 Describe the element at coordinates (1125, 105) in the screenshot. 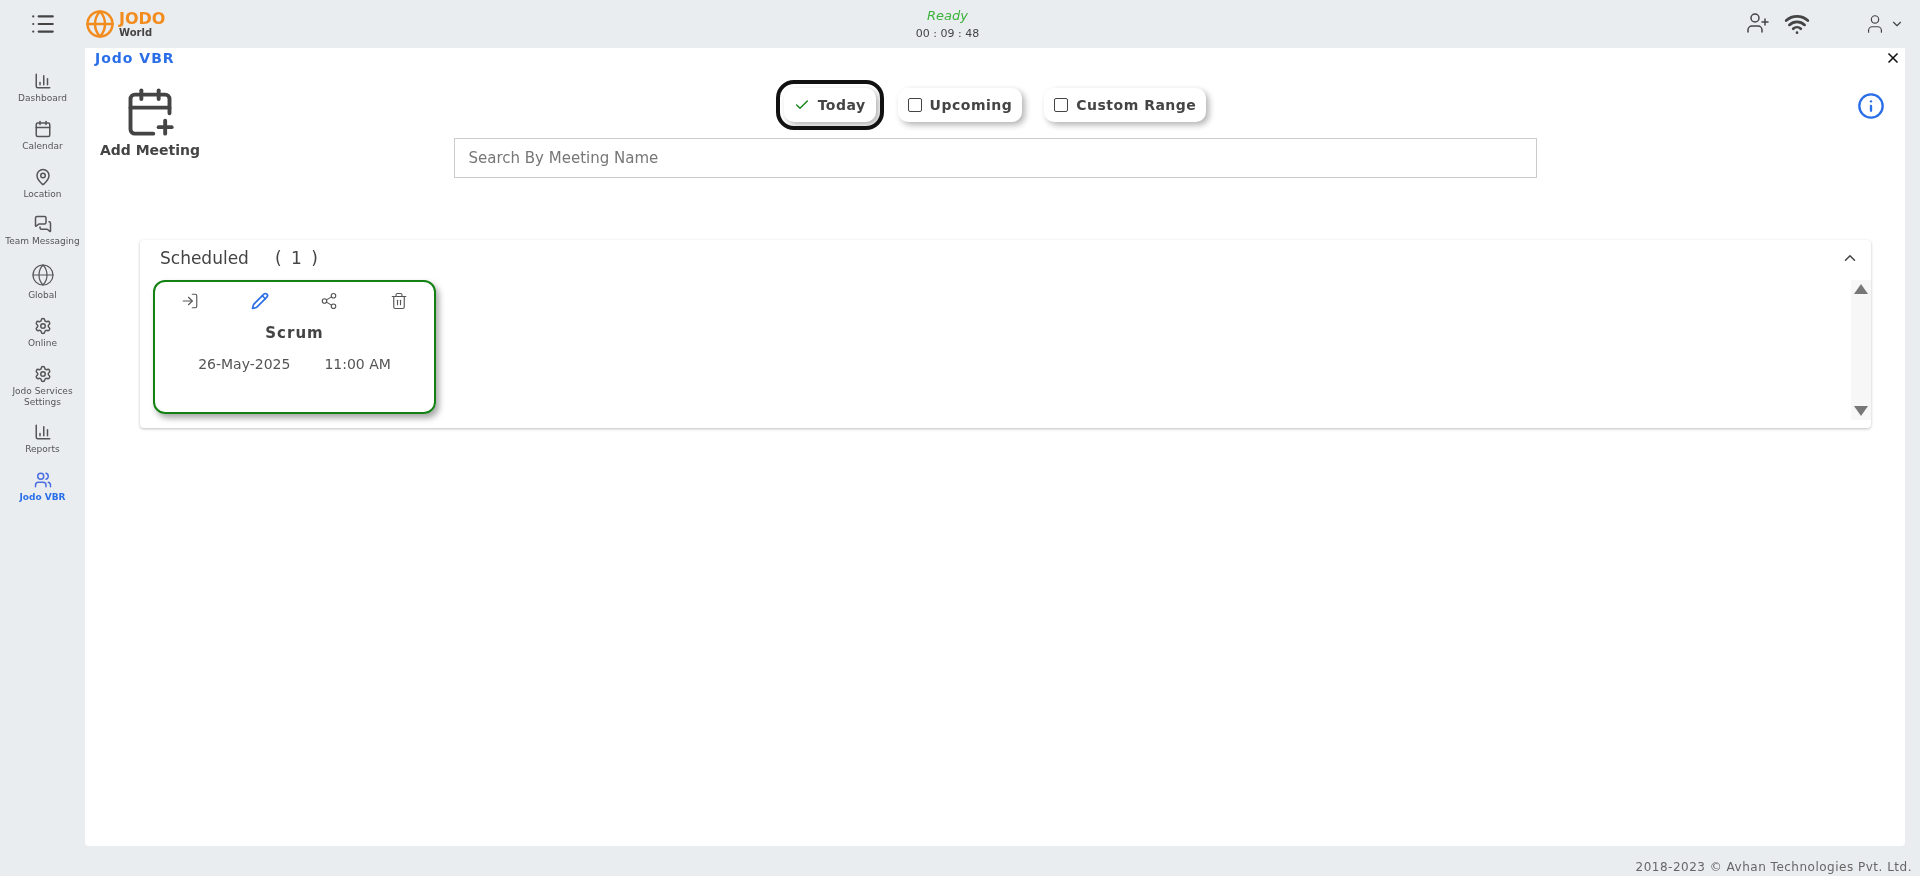

I see `filter-tab: Custom Range` at that location.